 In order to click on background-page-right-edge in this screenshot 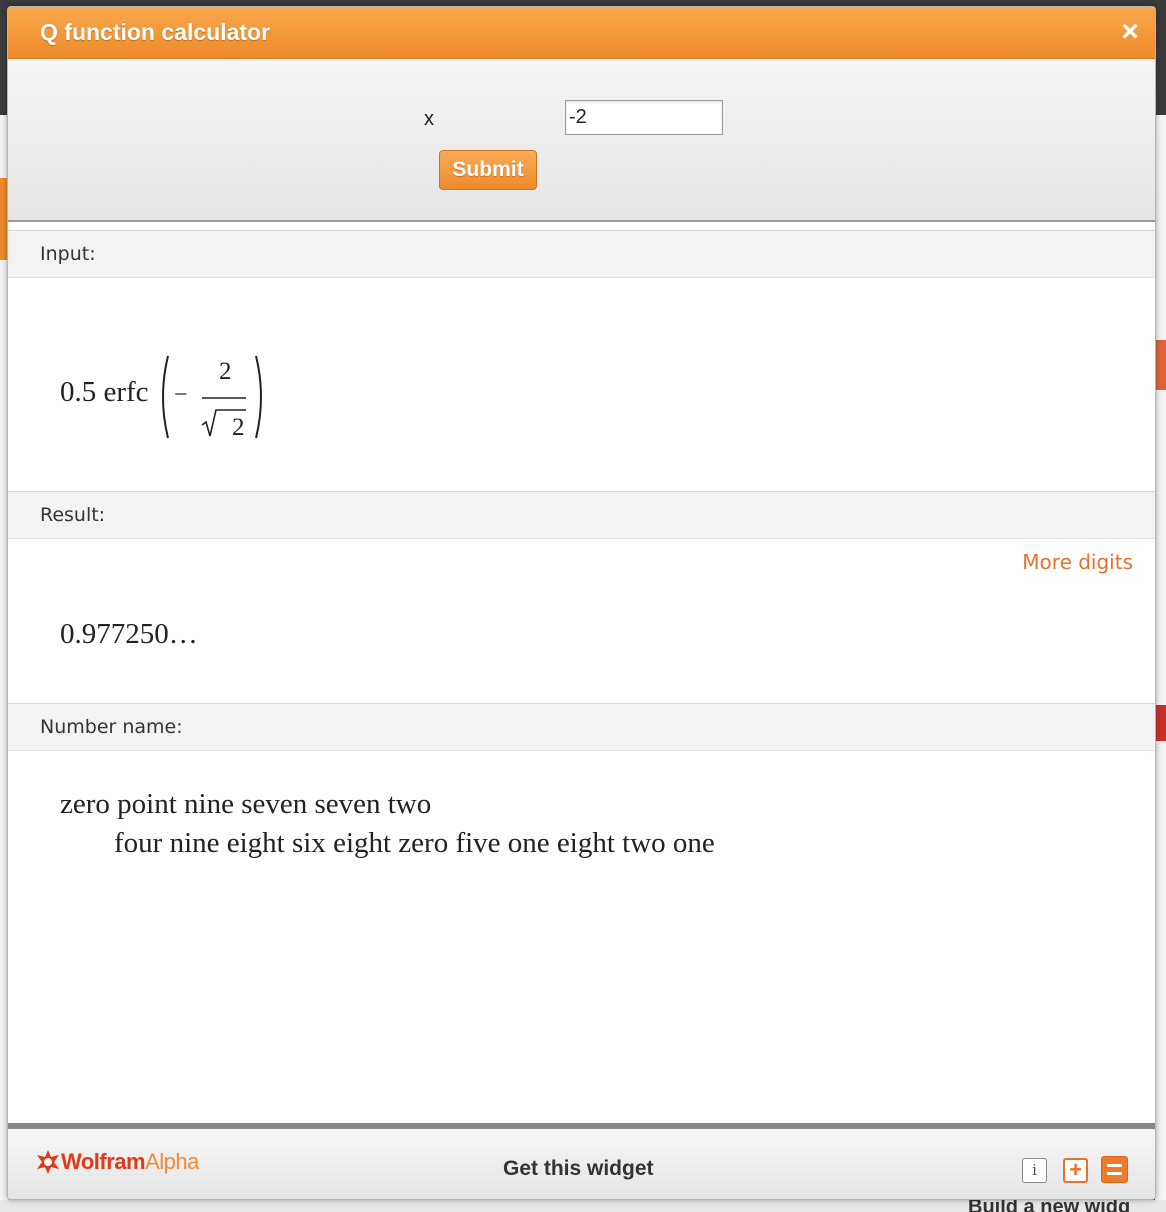, I will do `click(1160, 663)`.